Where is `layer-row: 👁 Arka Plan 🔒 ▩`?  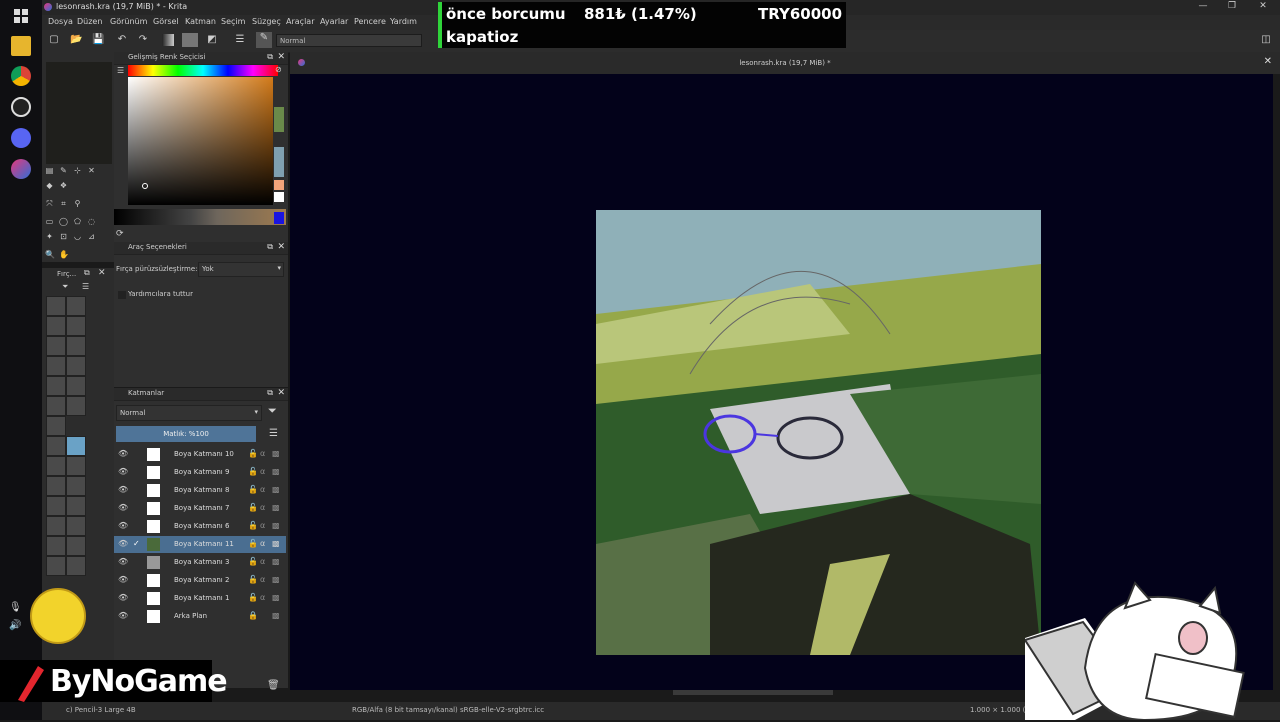
layer-row: 👁 Arka Plan 🔒 ▩ is located at coordinates (200, 616).